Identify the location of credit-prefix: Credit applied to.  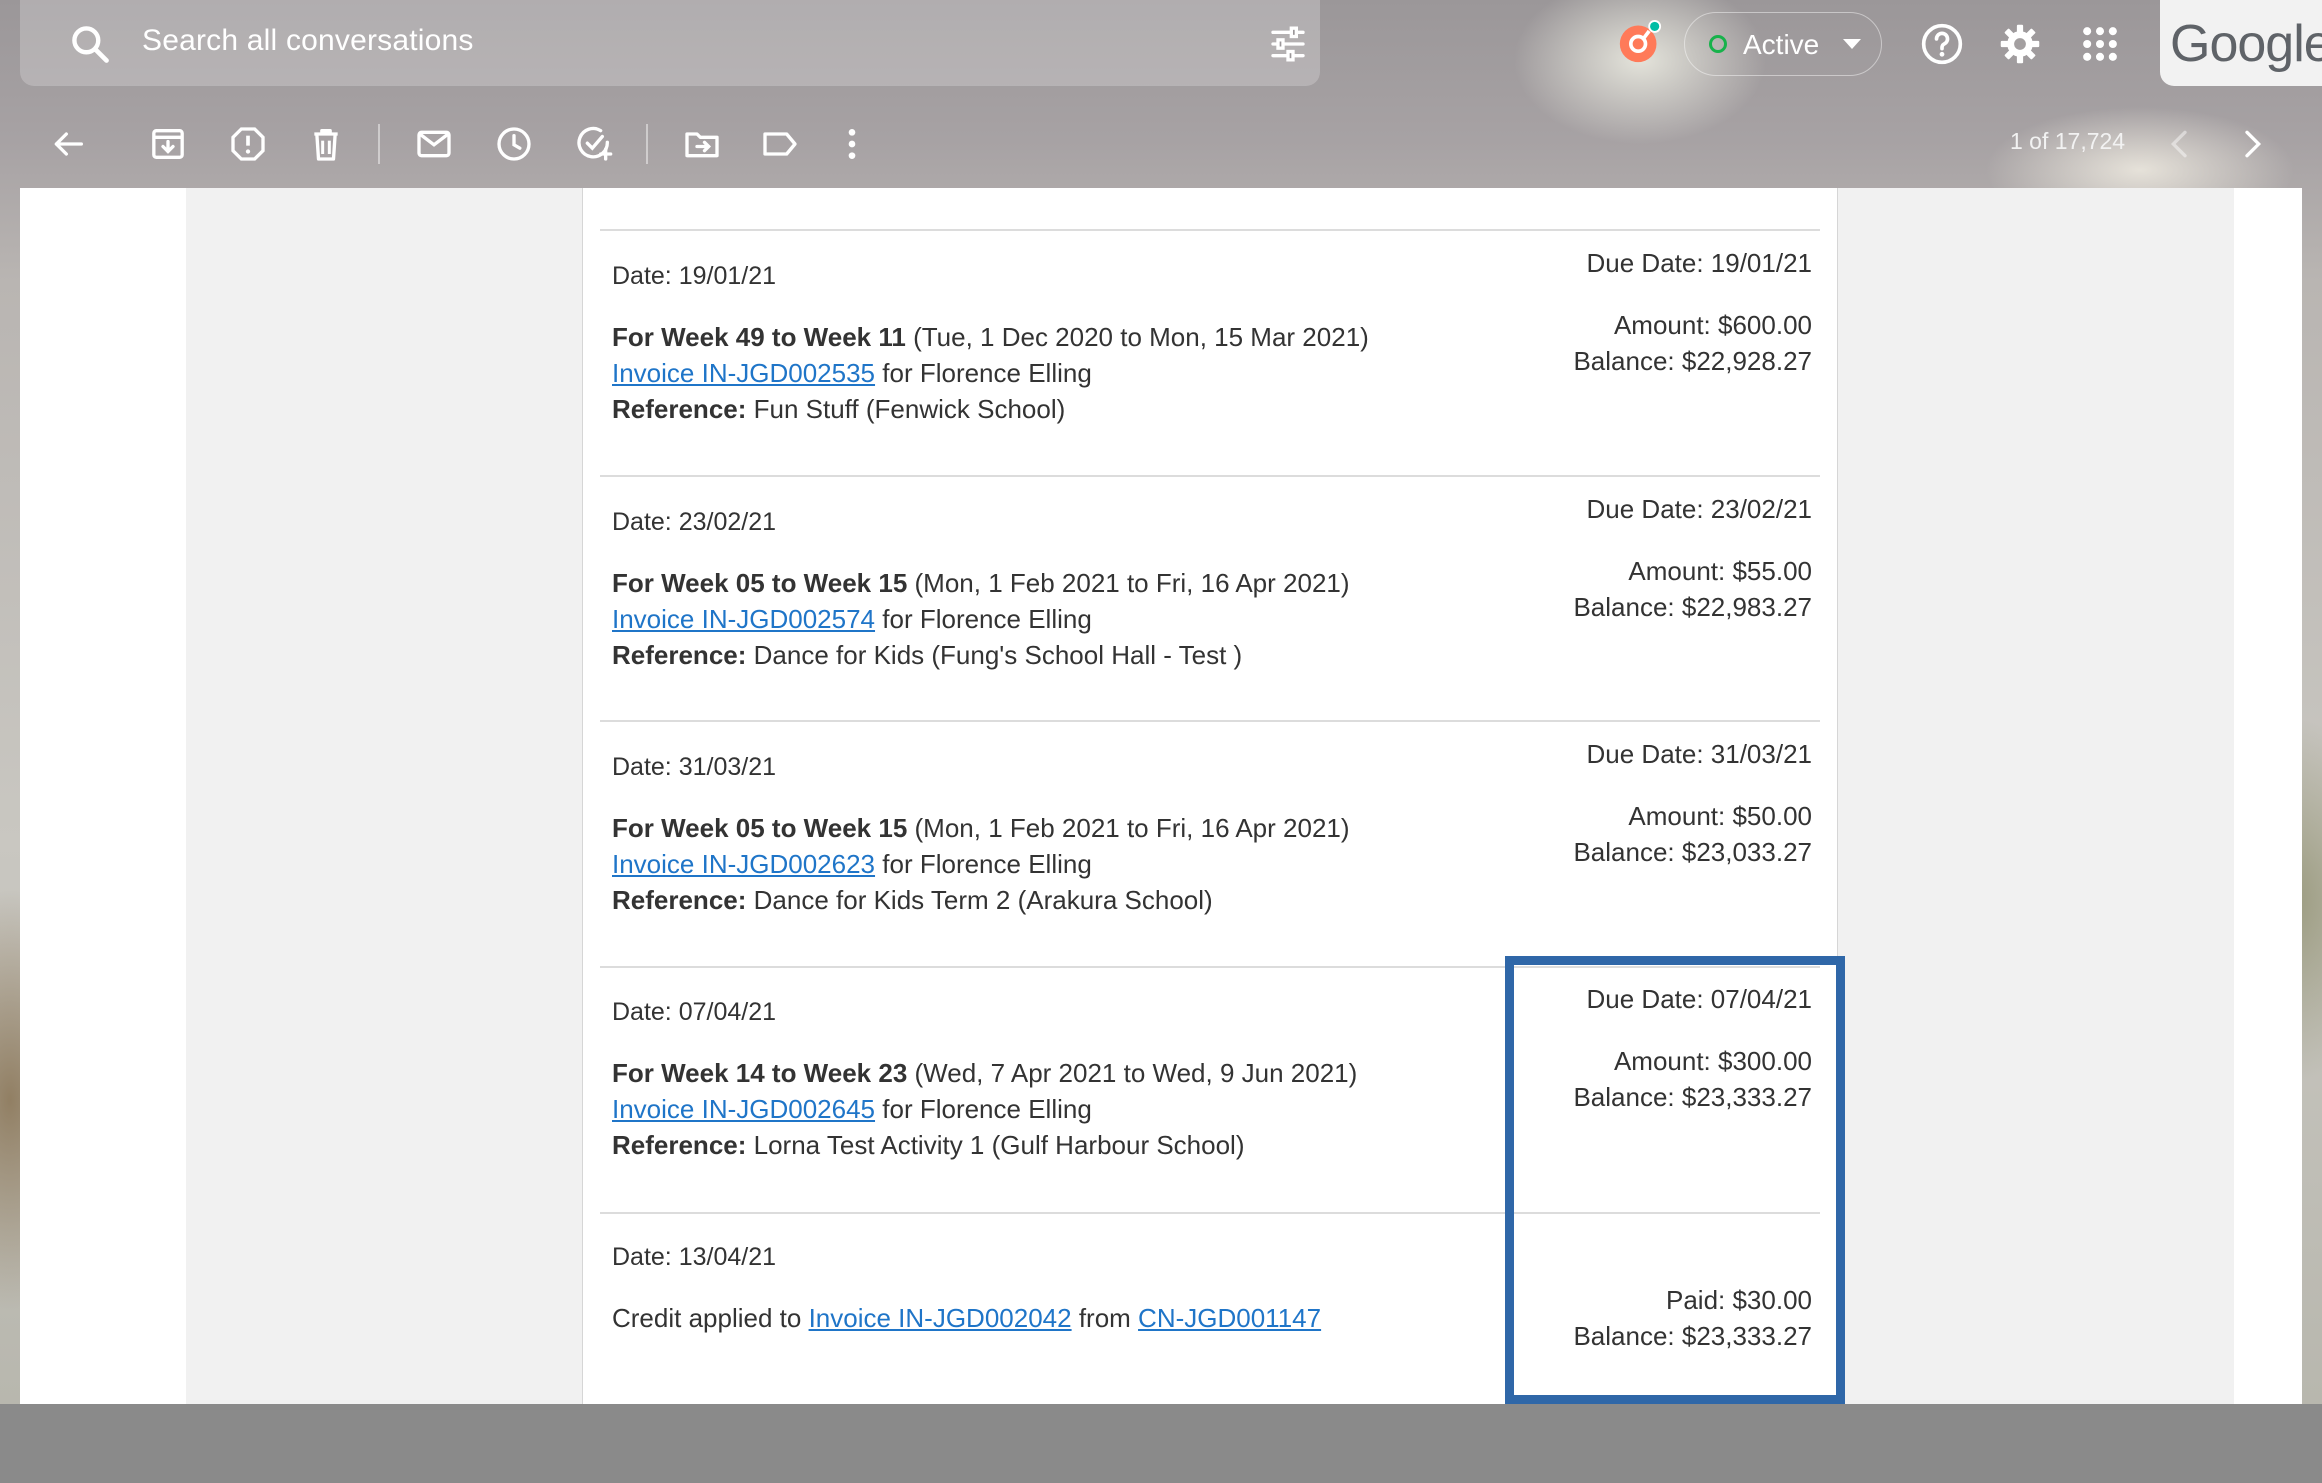
(710, 1318).